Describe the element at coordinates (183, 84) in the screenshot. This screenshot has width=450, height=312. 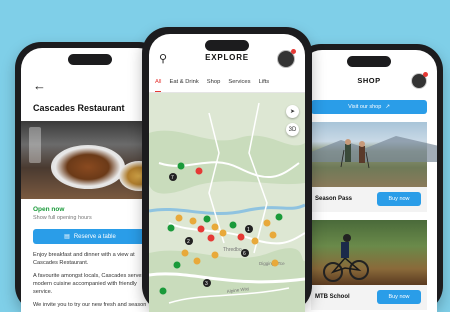
I see `tab-eat-drink: Eat & Drink` at that location.